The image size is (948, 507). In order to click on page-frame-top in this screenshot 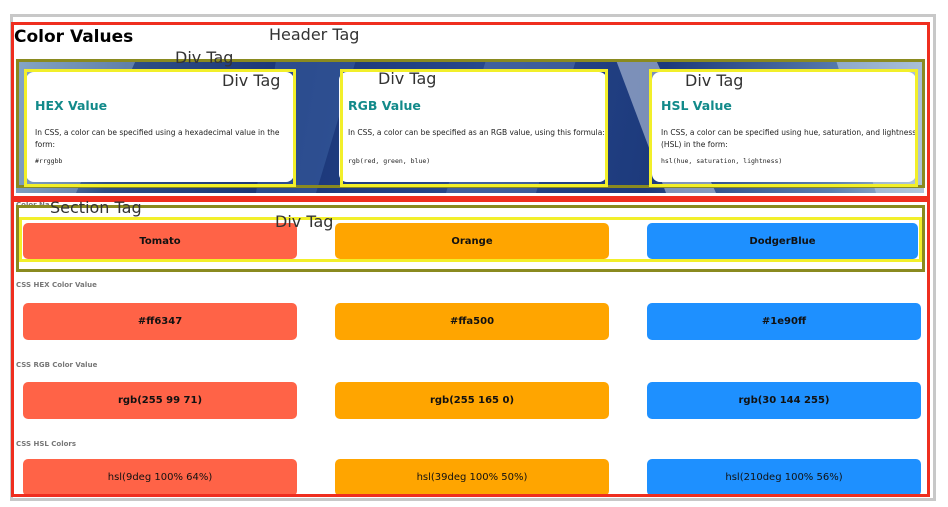, I will do `click(473, 15)`.